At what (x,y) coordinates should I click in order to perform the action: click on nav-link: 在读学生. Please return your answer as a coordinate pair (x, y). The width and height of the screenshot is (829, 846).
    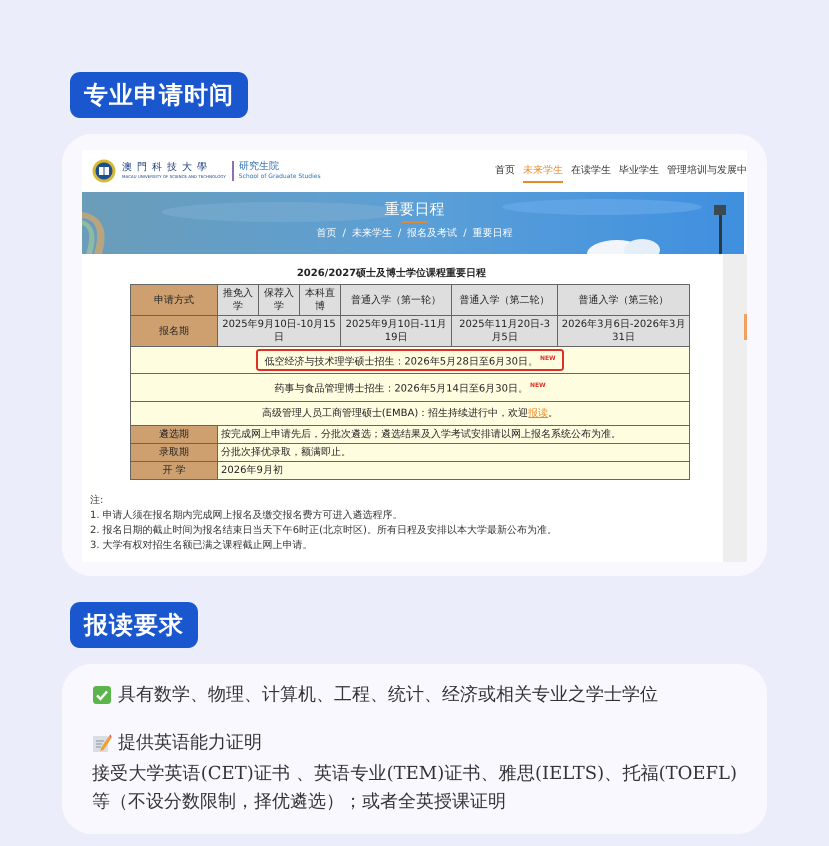
    Looking at the image, I should click on (591, 171).